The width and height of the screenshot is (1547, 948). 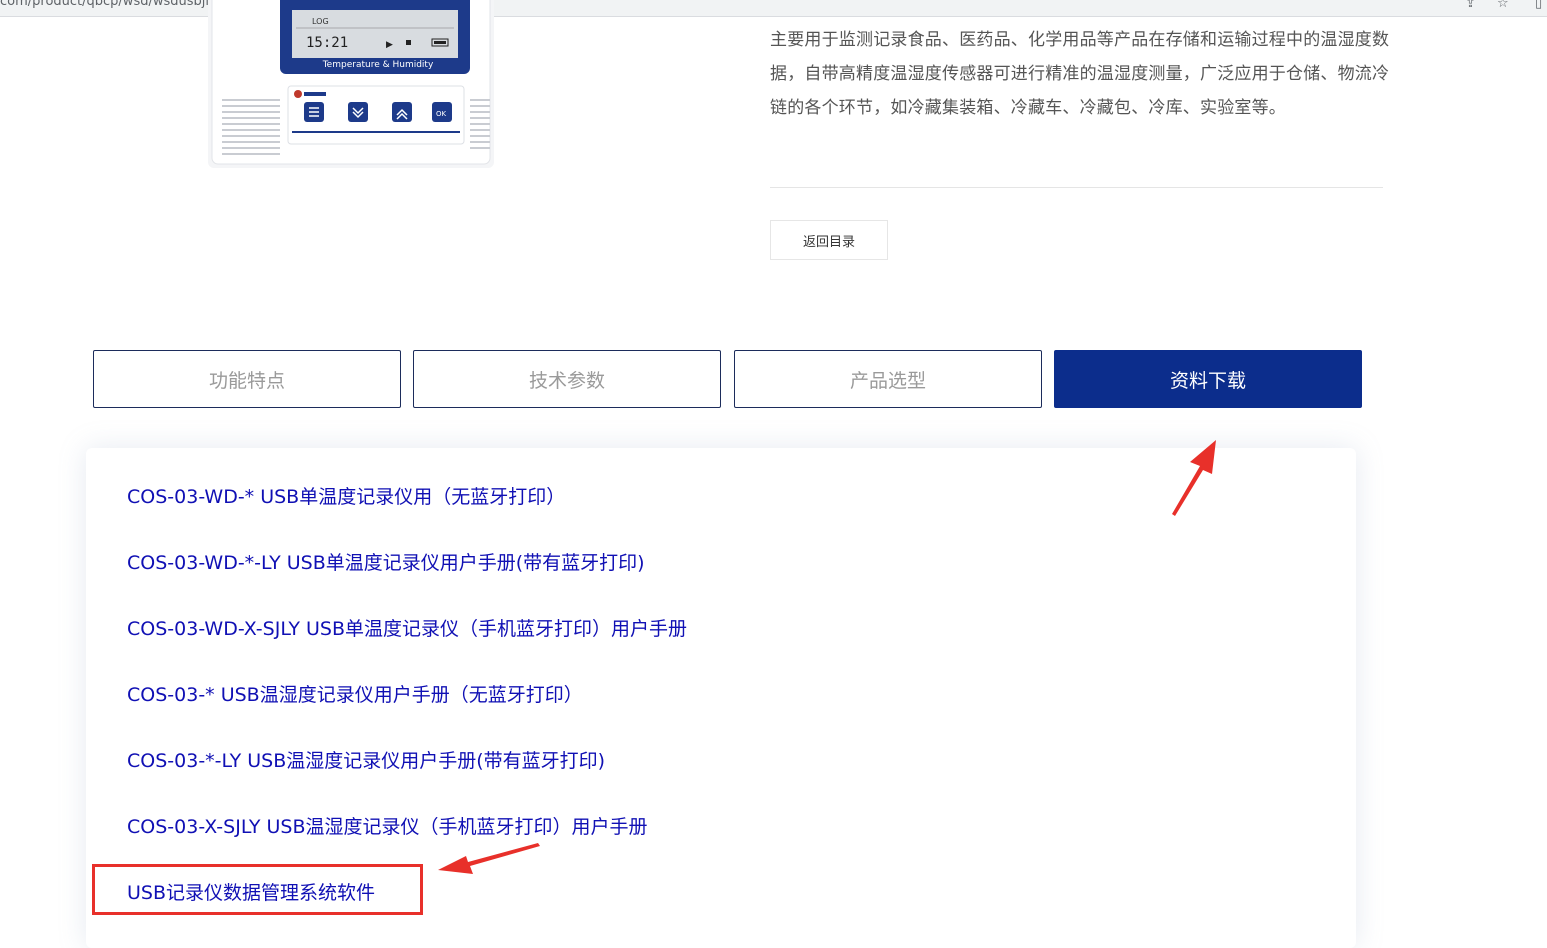 What do you see at coordinates (888, 379) in the screenshot?
I see `tab-model-selection: 产品选型` at bounding box center [888, 379].